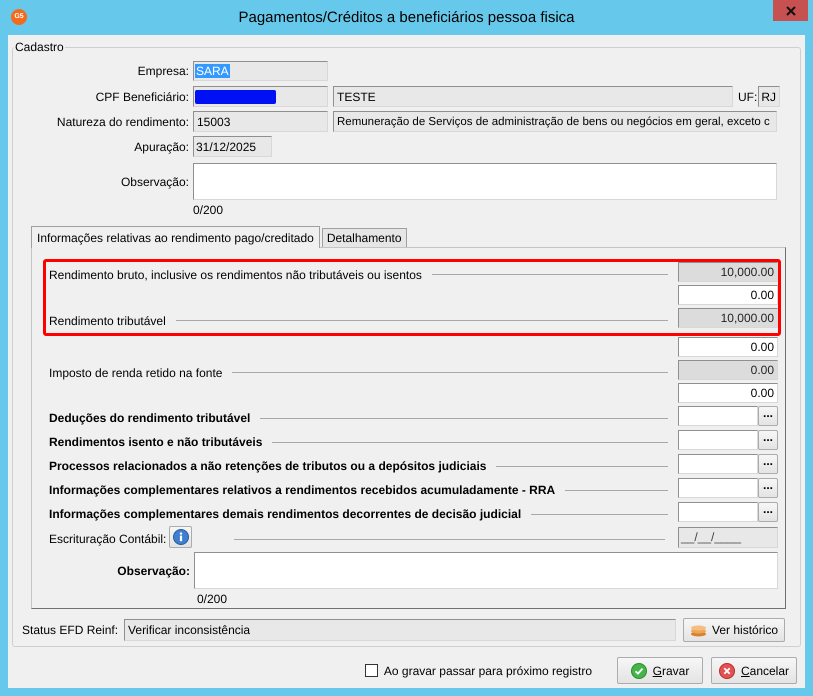 Image resolution: width=813 pixels, height=696 pixels. What do you see at coordinates (728, 537) in the screenshot?
I see `date-field: __/__/____` at bounding box center [728, 537].